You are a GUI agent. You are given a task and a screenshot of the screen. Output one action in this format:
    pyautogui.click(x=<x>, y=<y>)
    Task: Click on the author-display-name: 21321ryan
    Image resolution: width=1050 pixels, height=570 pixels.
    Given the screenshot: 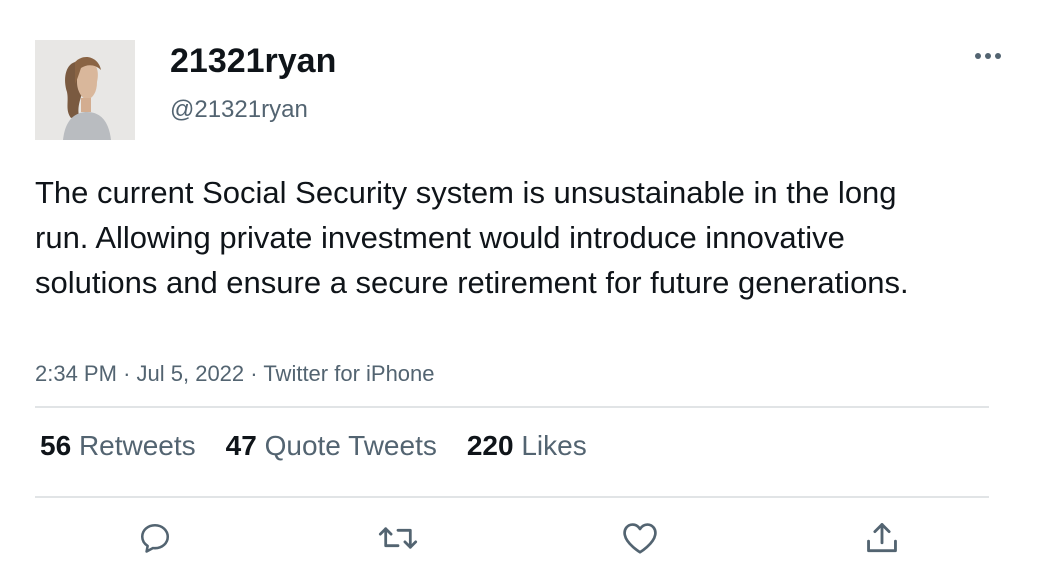 What is the action you would take?
    pyautogui.click(x=253, y=61)
    